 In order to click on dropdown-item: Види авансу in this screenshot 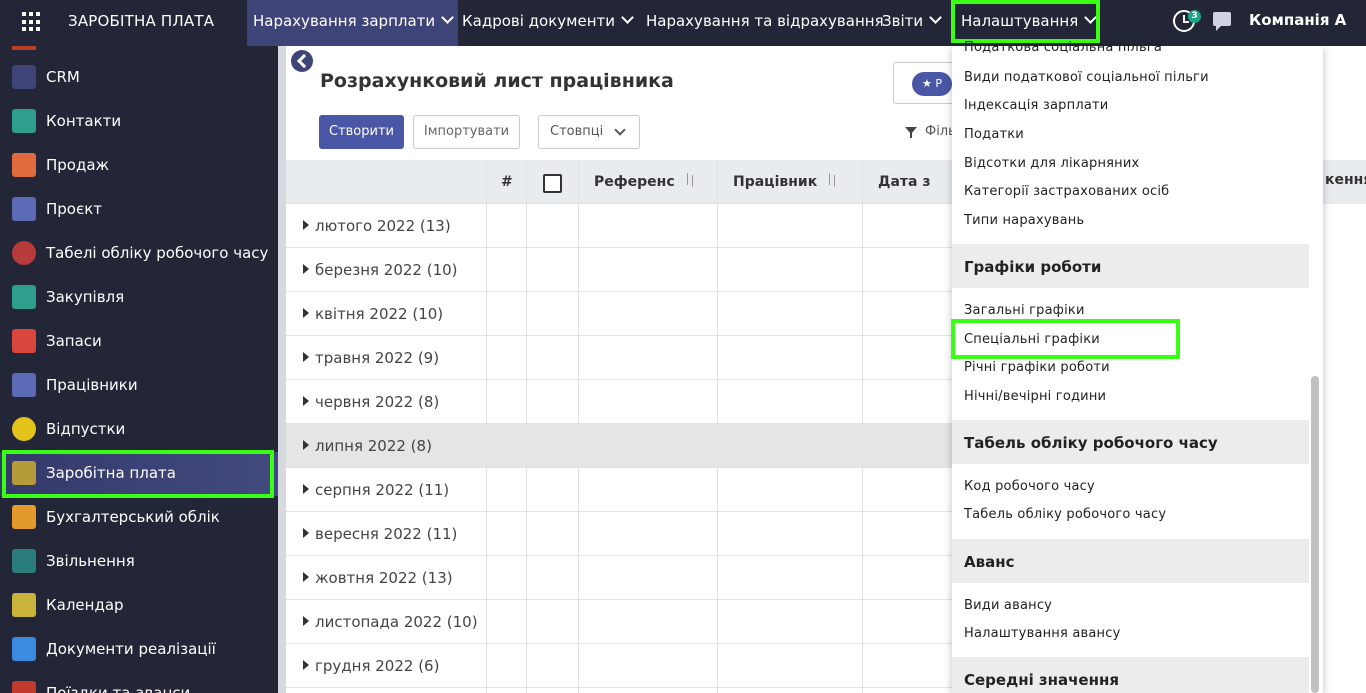, I will do `click(1008, 605)`.